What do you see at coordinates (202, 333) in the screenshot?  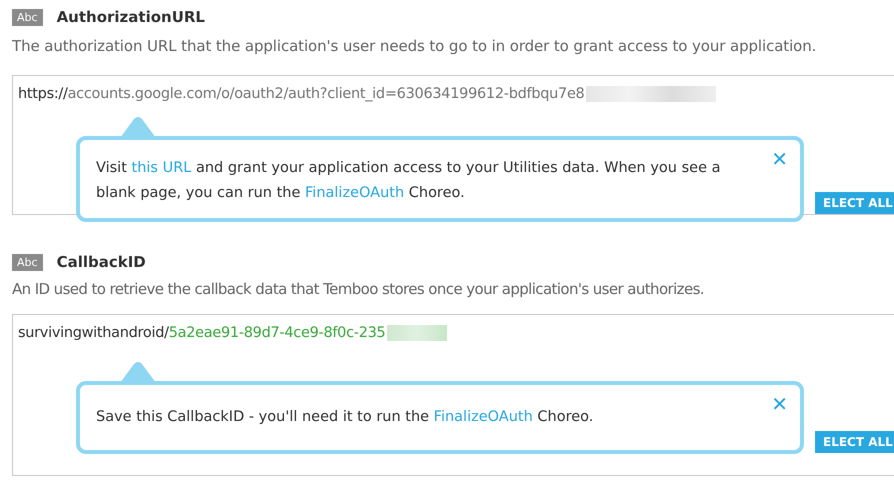 I see `field-value: survivingwithandroid/5a2eae91-89d7-4ce9-8f0c-235` at bounding box center [202, 333].